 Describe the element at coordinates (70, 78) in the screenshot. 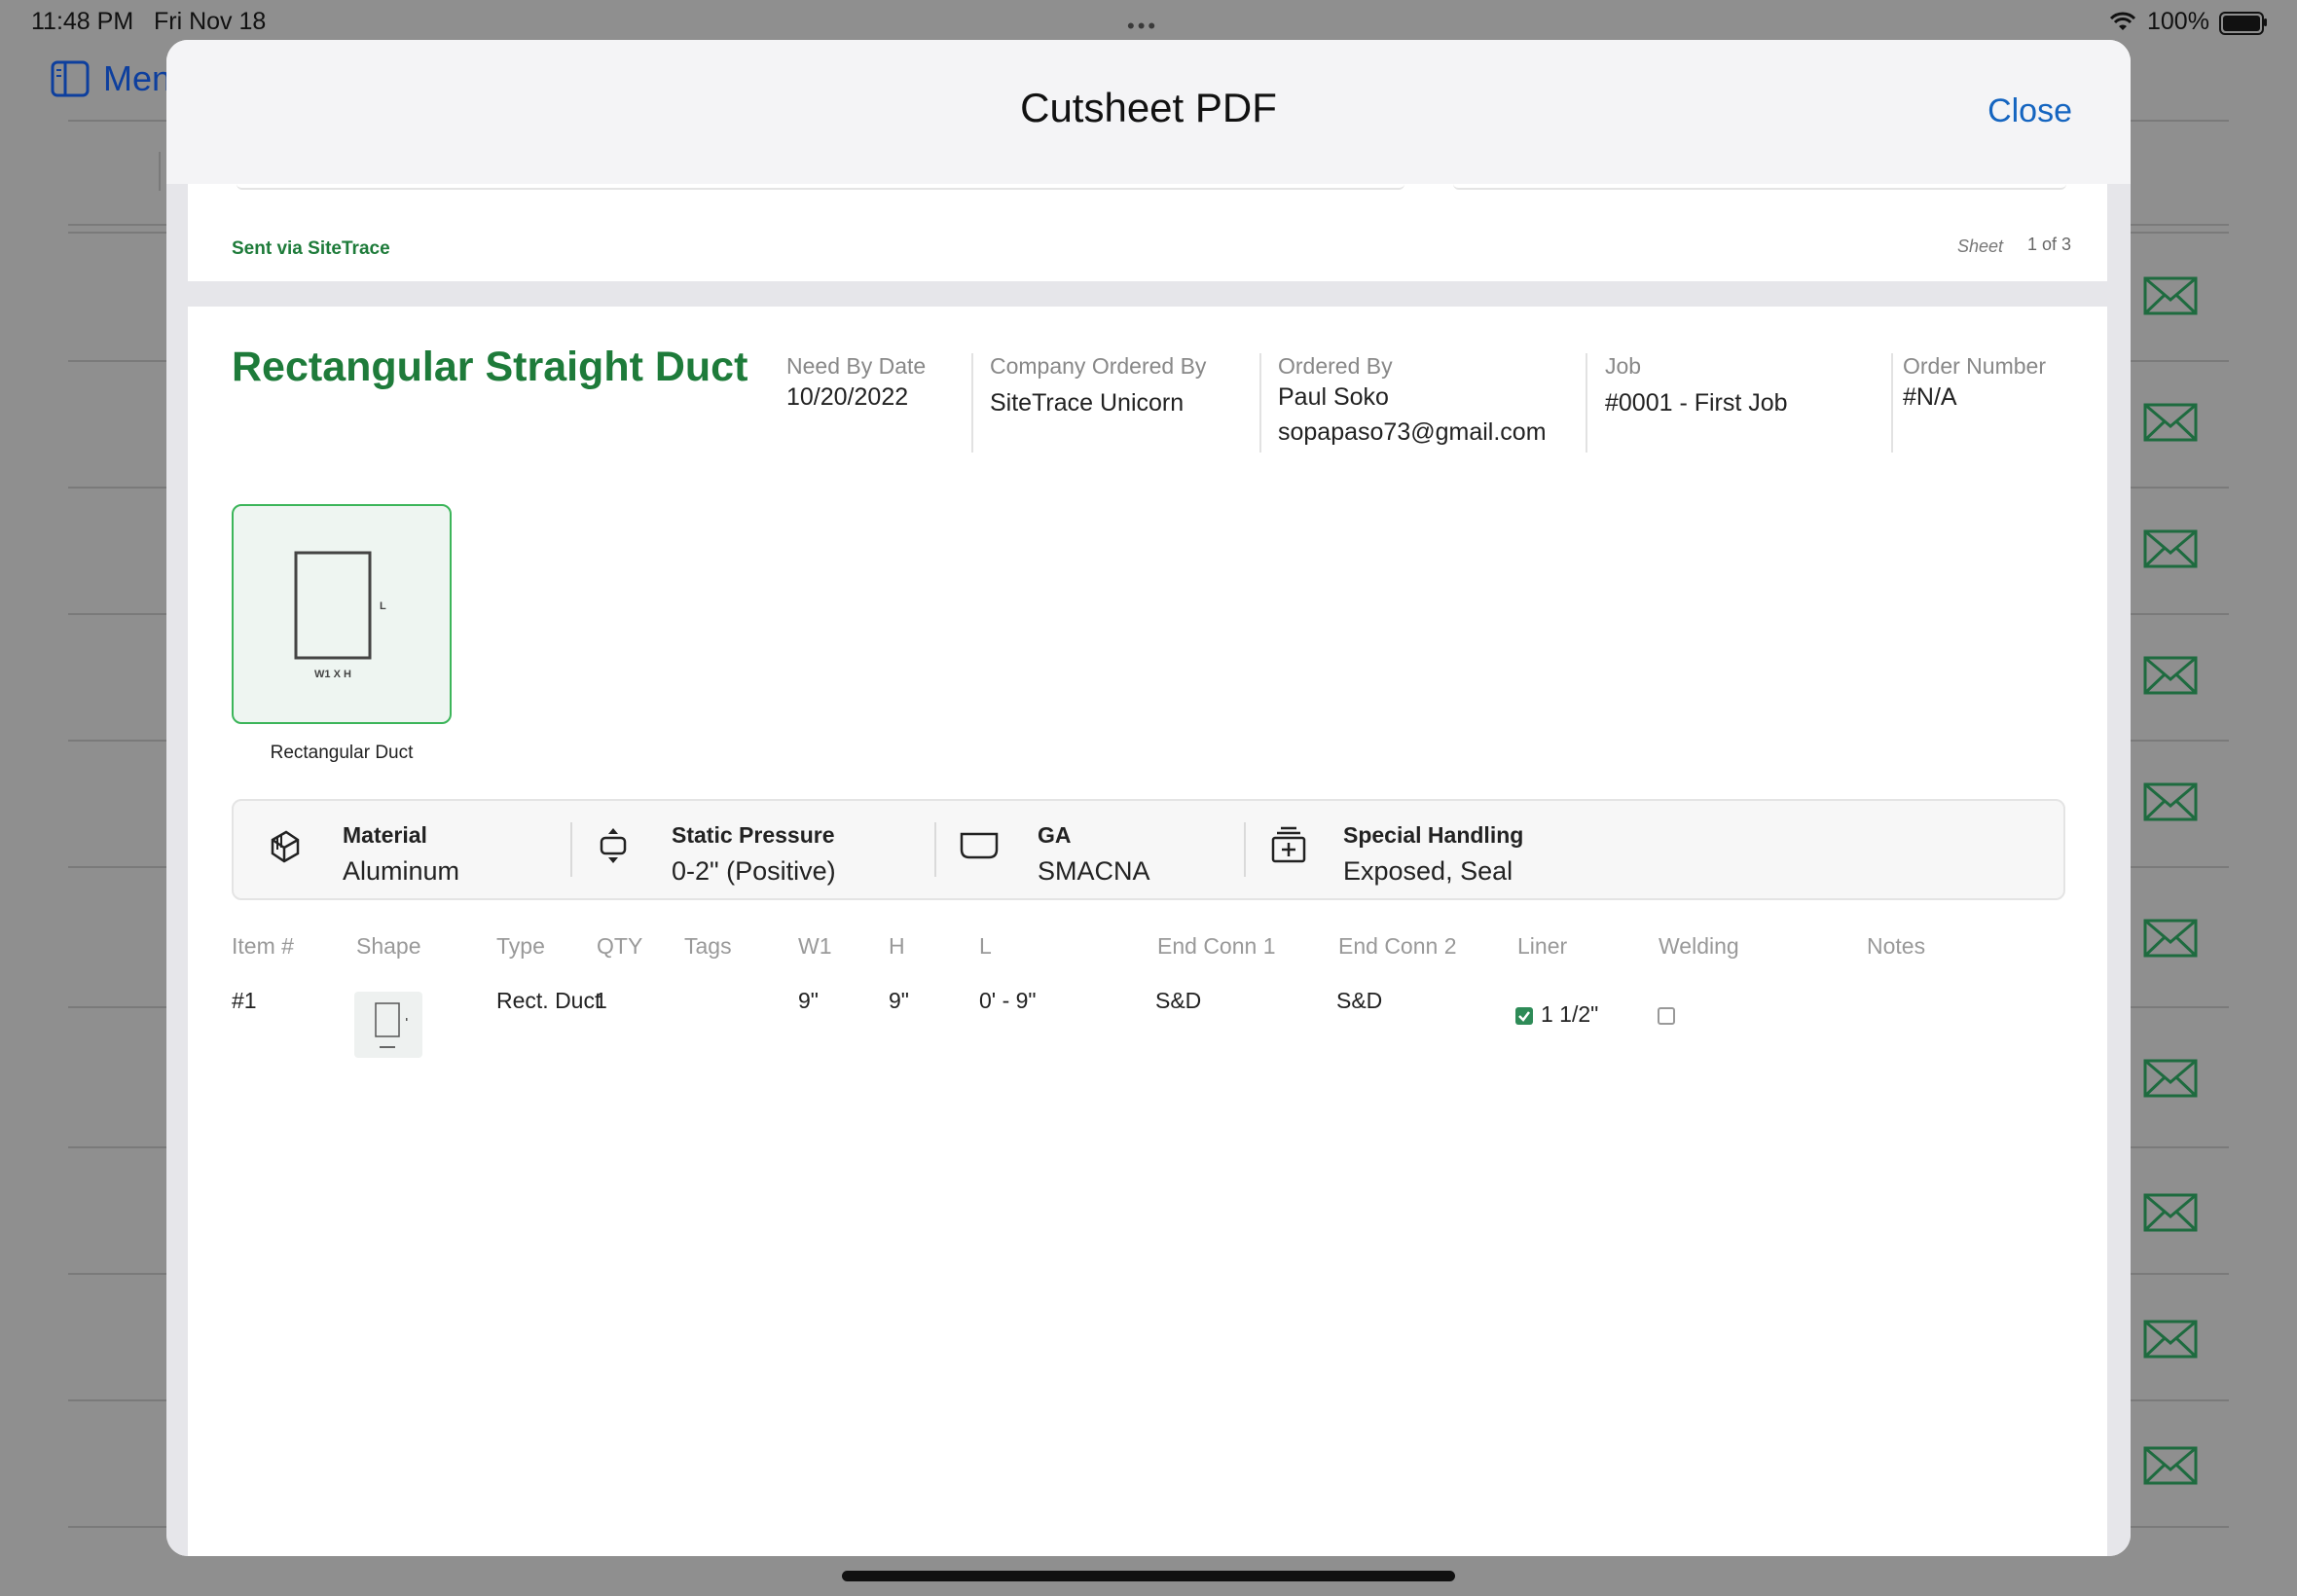

I see `sidebar-icon` at that location.